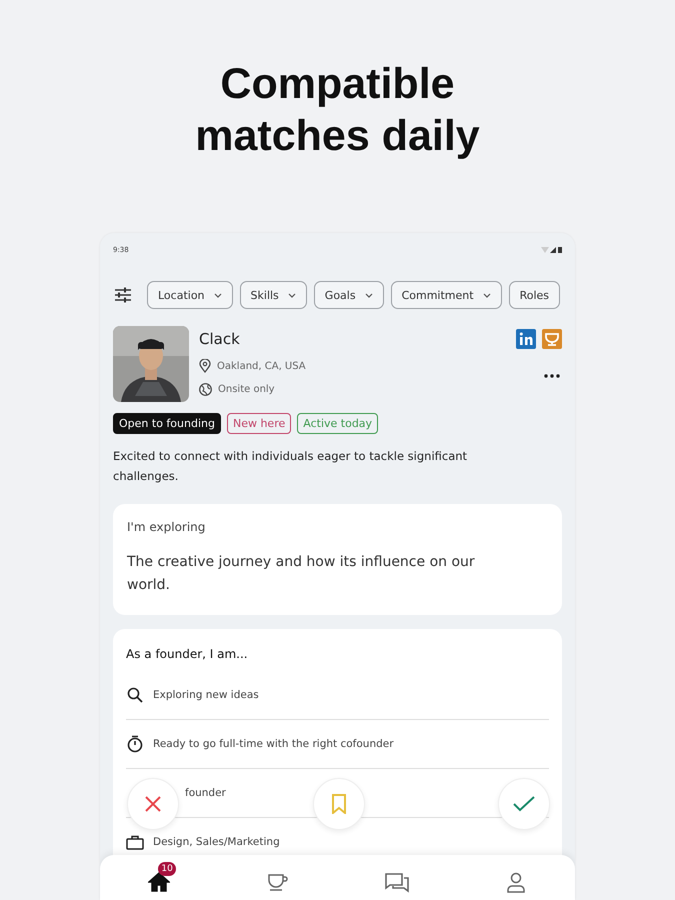  What do you see at coordinates (206, 695) in the screenshot?
I see `founder-trait: Exploring new ideas` at bounding box center [206, 695].